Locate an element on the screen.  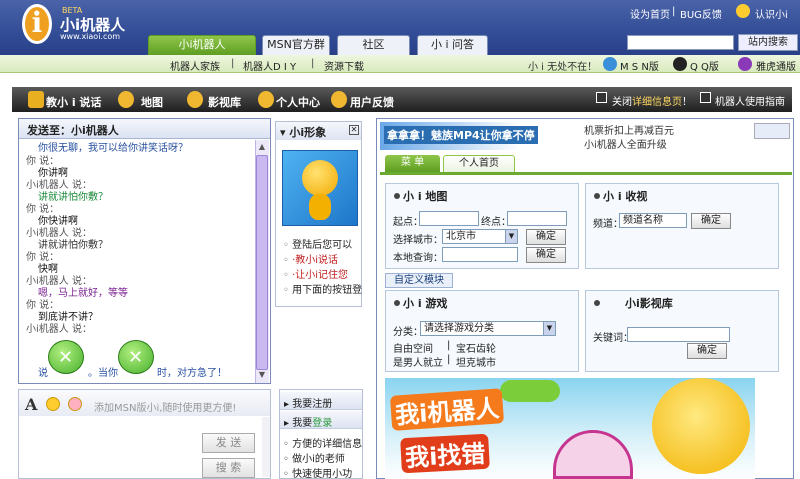
game-link: 是男人就立 is located at coordinates (418, 361).